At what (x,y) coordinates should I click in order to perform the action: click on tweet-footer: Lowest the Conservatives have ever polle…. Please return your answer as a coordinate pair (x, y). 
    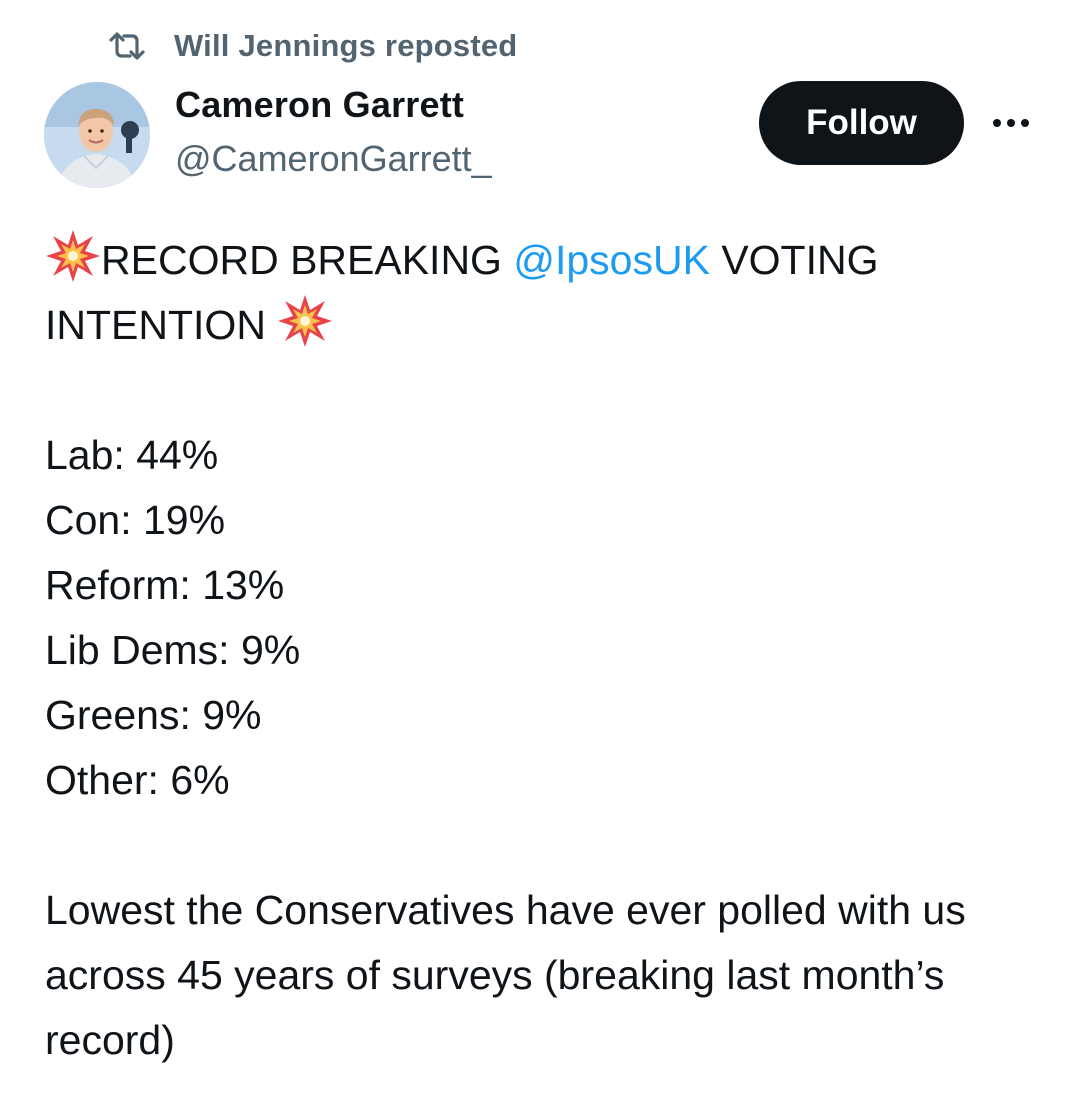
    Looking at the image, I should click on (505, 975).